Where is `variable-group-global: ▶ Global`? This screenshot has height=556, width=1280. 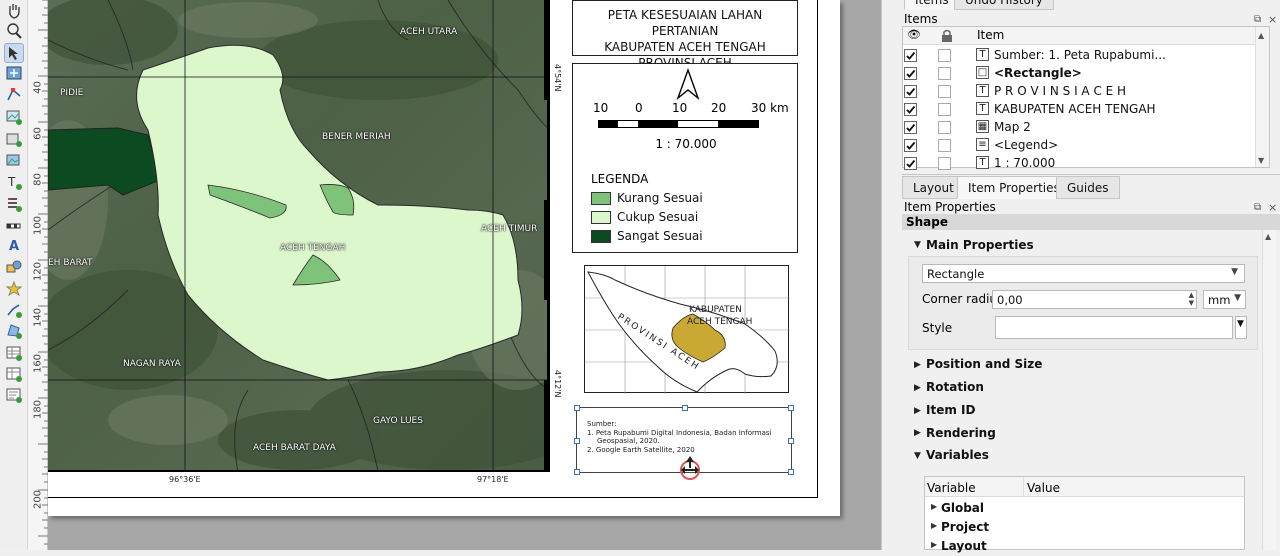
variable-group-global: ▶ Global is located at coordinates (1078, 508).